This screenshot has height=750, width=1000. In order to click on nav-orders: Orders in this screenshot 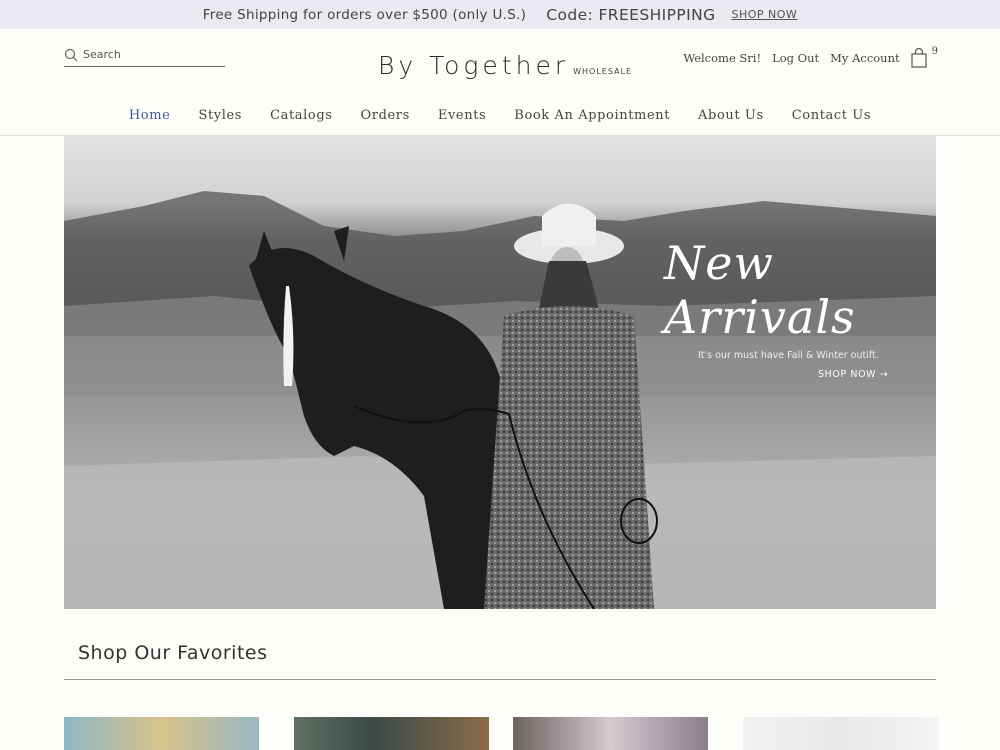, I will do `click(385, 121)`.